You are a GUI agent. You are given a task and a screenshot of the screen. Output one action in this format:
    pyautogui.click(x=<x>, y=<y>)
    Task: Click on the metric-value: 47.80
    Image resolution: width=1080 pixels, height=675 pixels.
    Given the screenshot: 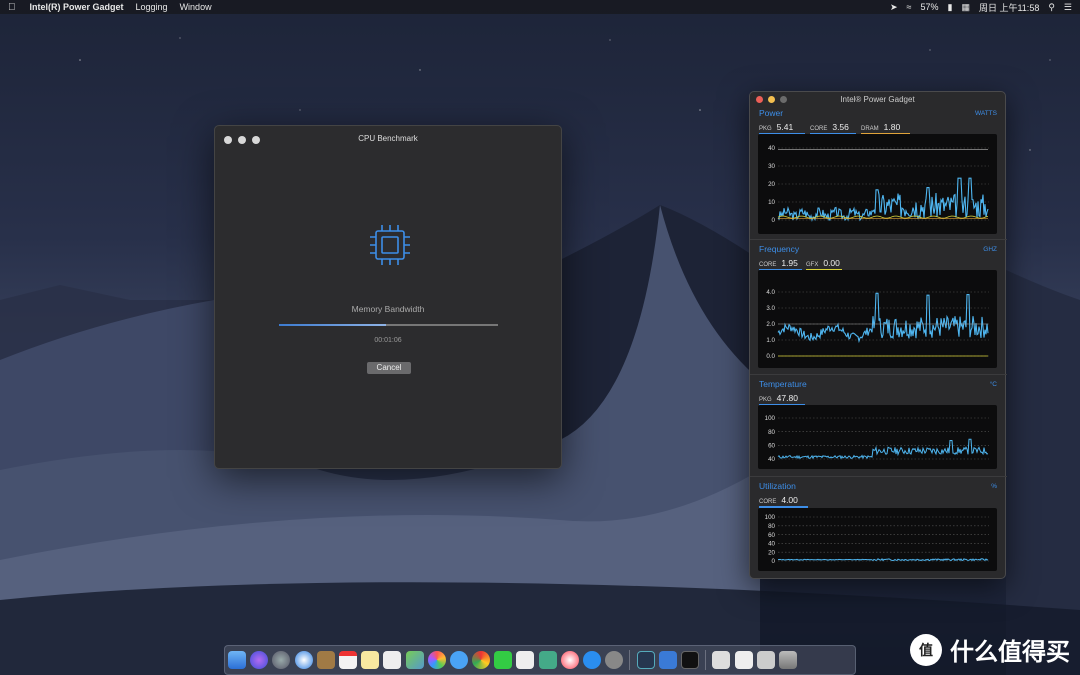 What is the action you would take?
    pyautogui.click(x=787, y=398)
    